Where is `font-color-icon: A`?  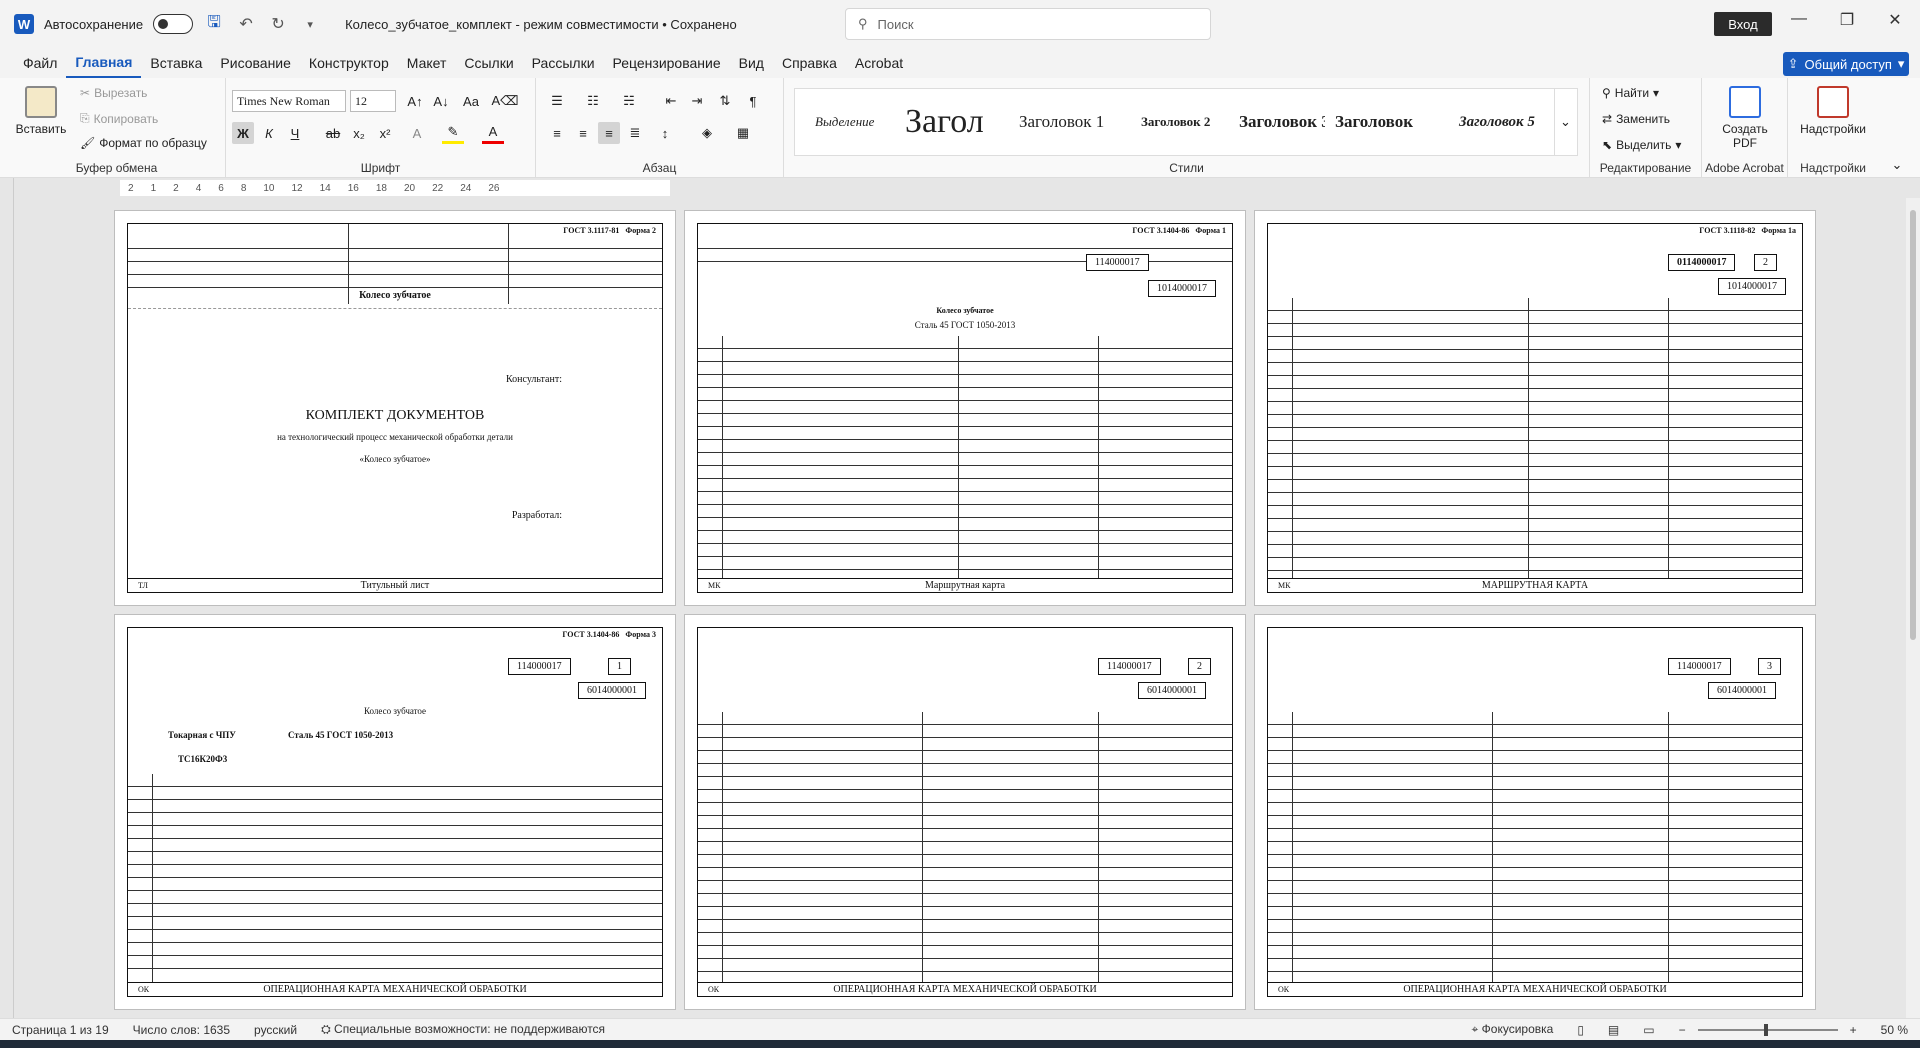
font-color-icon: A is located at coordinates (493, 133).